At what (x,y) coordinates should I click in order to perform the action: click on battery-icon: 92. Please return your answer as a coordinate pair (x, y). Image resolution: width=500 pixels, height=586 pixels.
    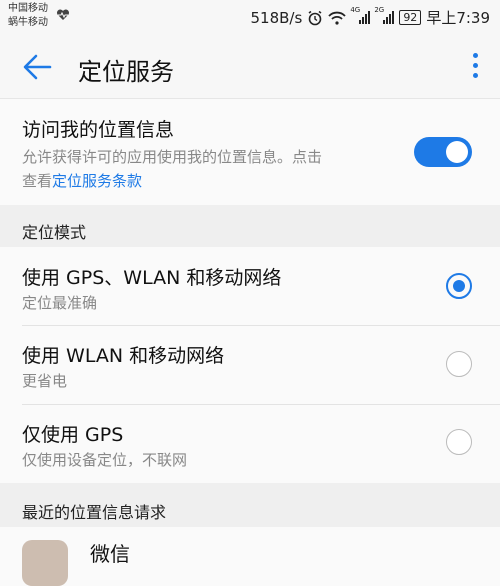
    Looking at the image, I should click on (410, 17).